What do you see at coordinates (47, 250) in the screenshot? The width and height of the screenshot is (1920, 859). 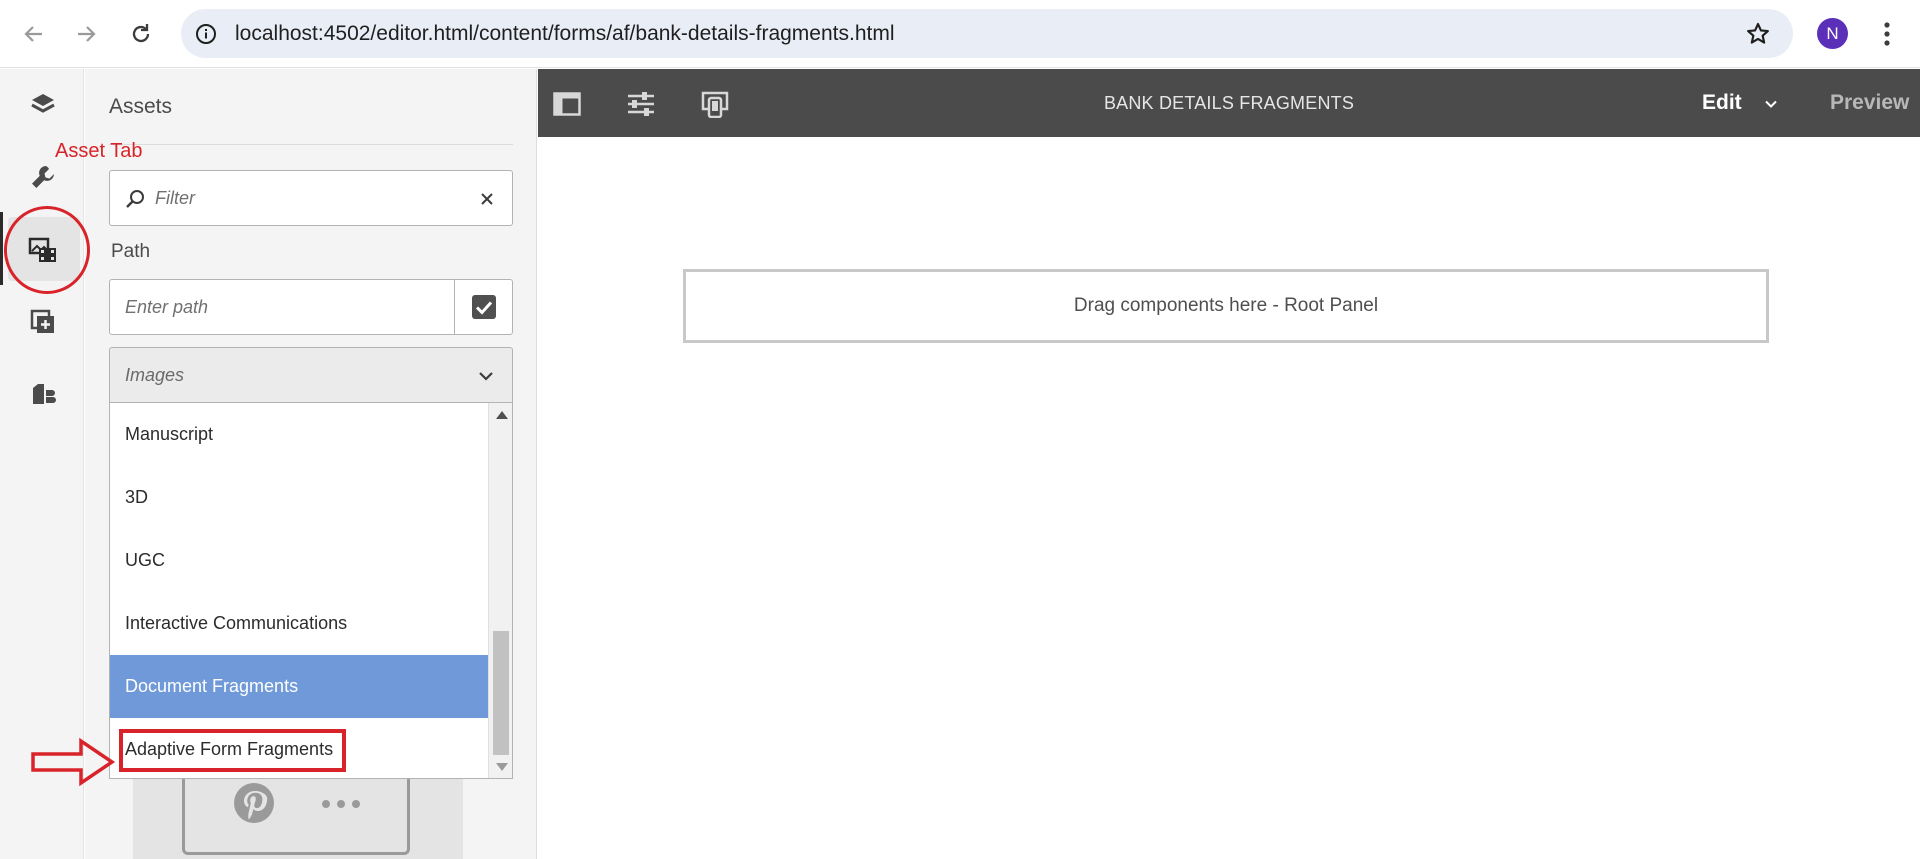 I see `annotation-circle` at bounding box center [47, 250].